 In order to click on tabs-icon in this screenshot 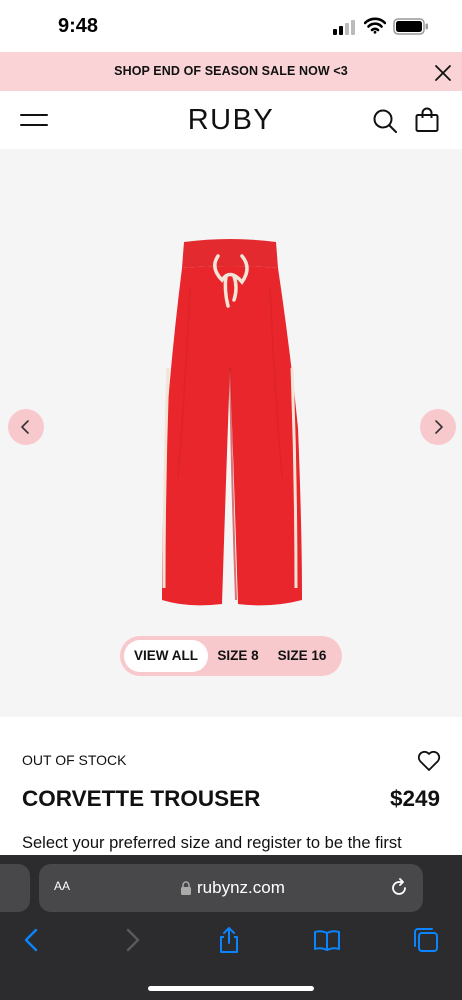, I will do `click(426, 940)`.